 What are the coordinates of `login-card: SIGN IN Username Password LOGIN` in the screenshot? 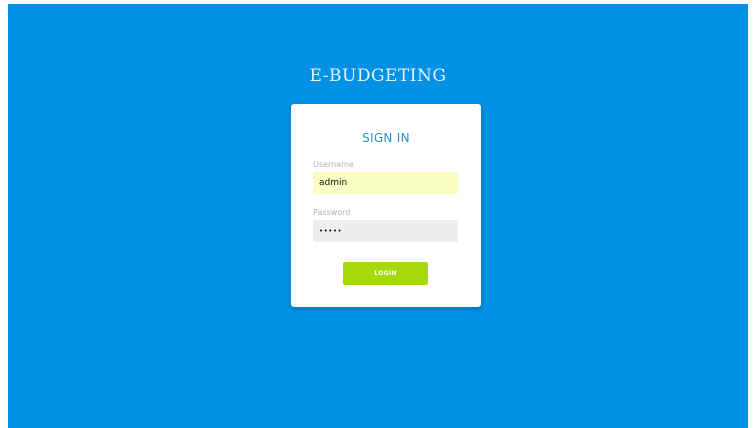 It's located at (386, 205).